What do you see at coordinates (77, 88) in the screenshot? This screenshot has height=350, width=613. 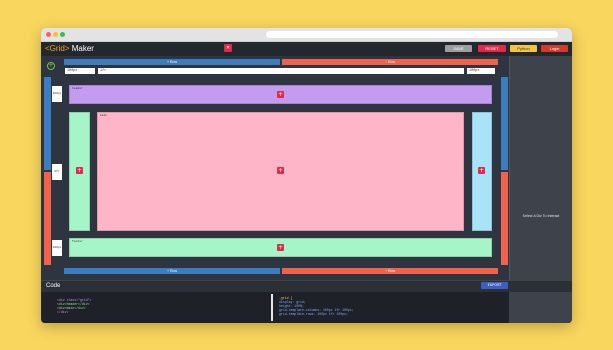 I see `area-label: header` at bounding box center [77, 88].